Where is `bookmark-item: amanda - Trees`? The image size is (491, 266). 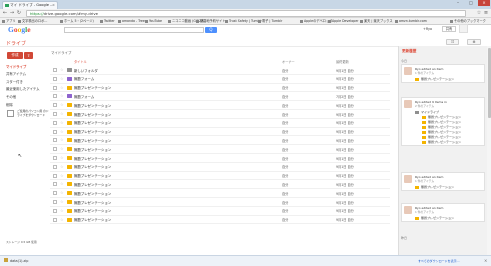 bookmark-item: amanda - Trees is located at coordinates (132, 21).